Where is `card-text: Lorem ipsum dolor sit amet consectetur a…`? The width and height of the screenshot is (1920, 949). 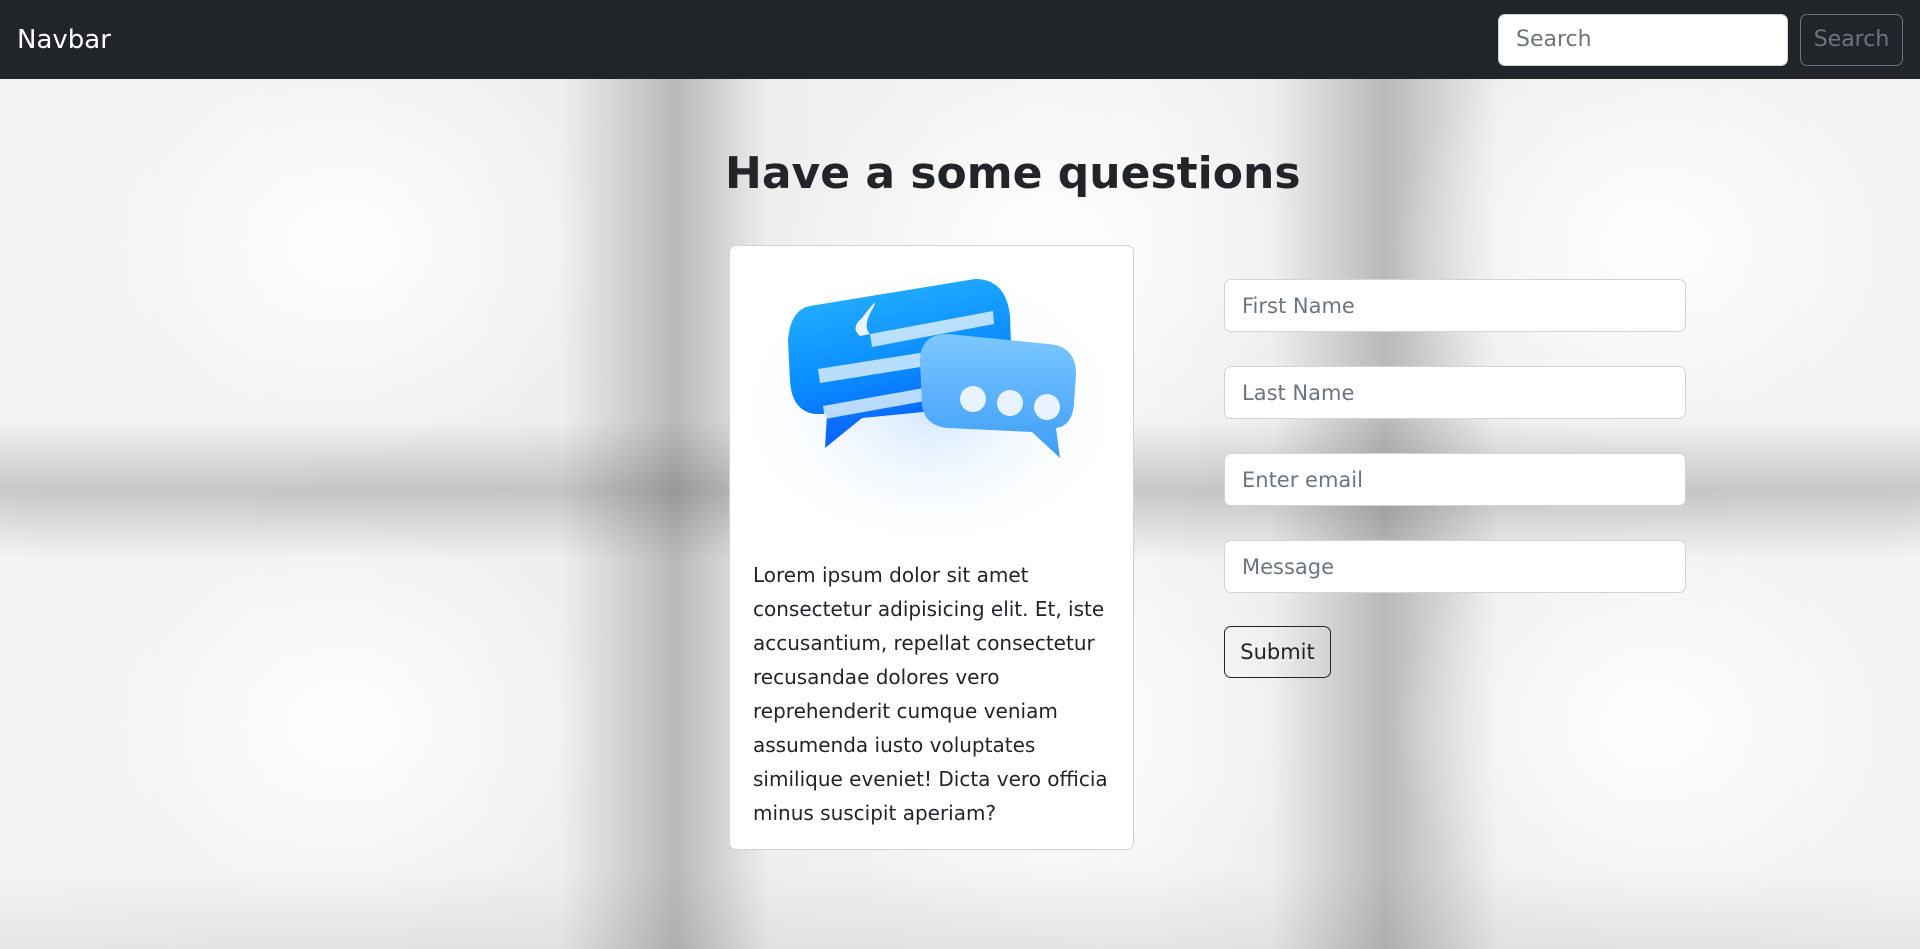 card-text: Lorem ipsum dolor sit amet consectetur a… is located at coordinates (930, 694).